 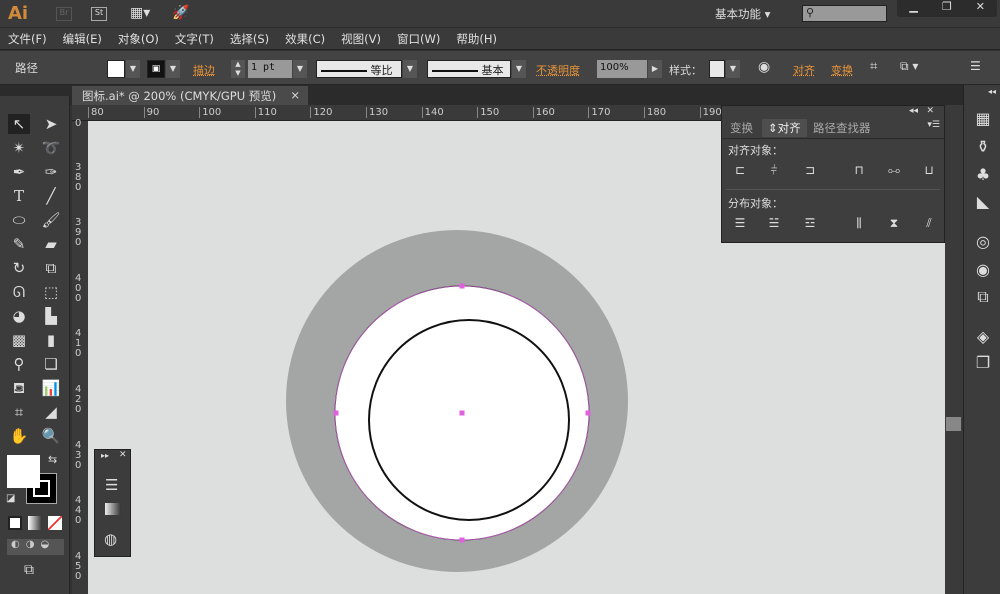 I want to click on search-input: ⚲, so click(x=844, y=13).